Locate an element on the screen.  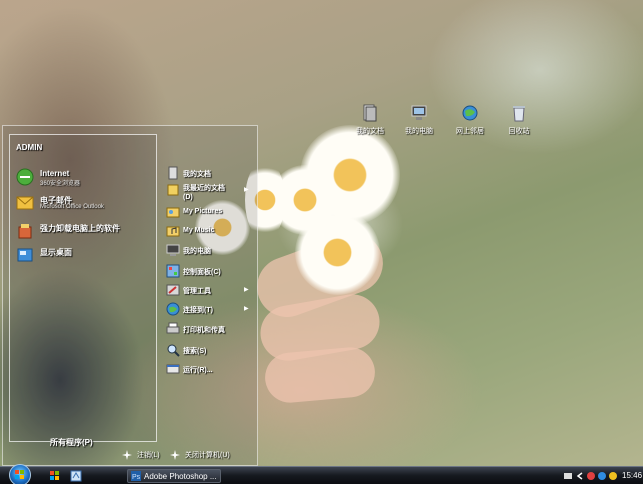
photoshop-icon: Ps is located at coordinates (136, 476).